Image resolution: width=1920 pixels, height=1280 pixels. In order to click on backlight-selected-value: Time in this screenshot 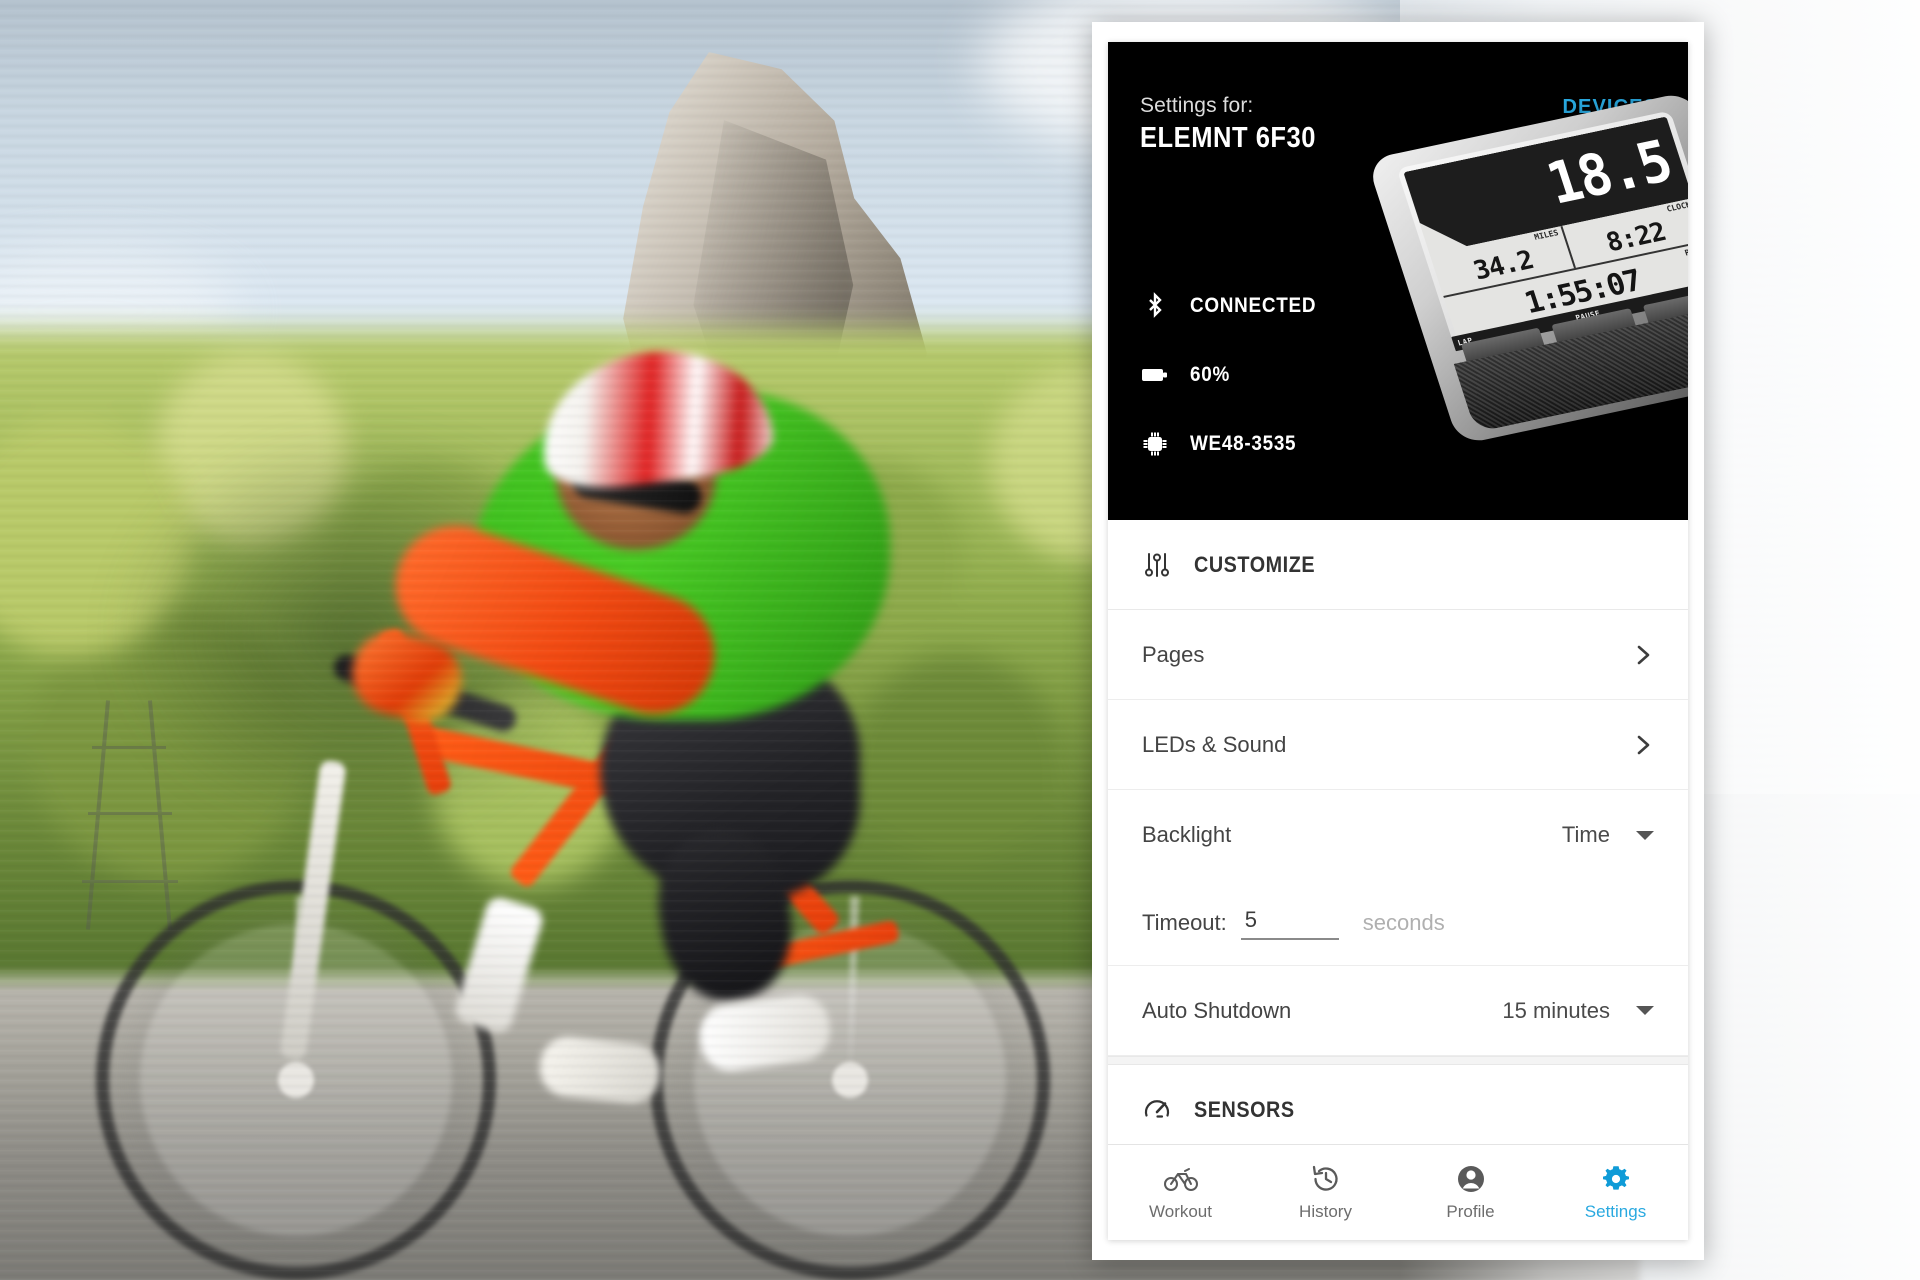, I will do `click(1585, 834)`.